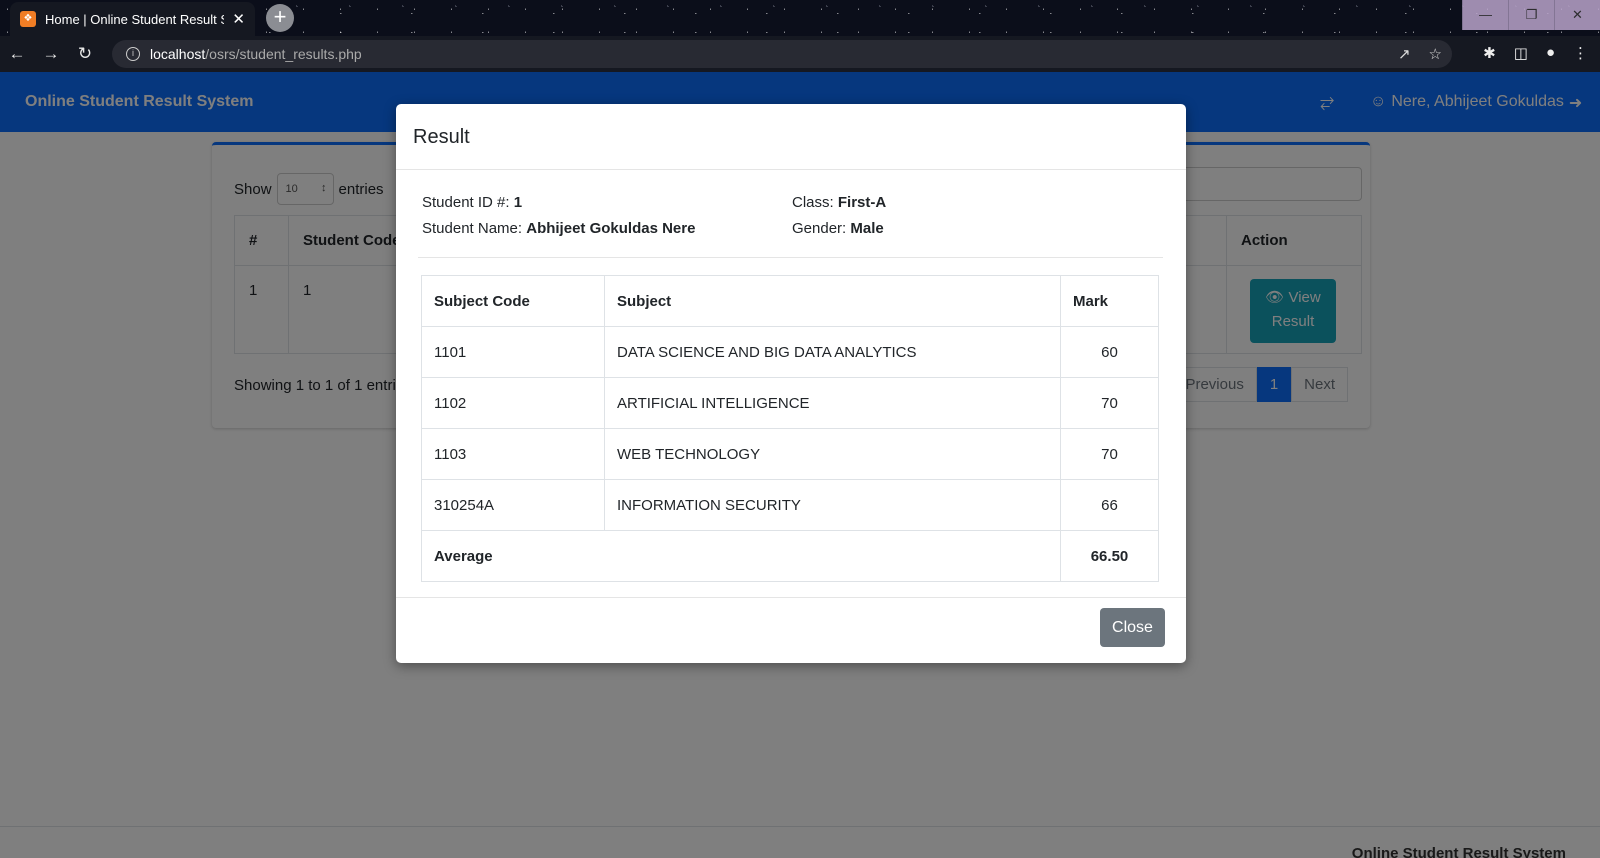 The width and height of the screenshot is (1600, 858). I want to click on star-icon: ☆, so click(1435, 54).